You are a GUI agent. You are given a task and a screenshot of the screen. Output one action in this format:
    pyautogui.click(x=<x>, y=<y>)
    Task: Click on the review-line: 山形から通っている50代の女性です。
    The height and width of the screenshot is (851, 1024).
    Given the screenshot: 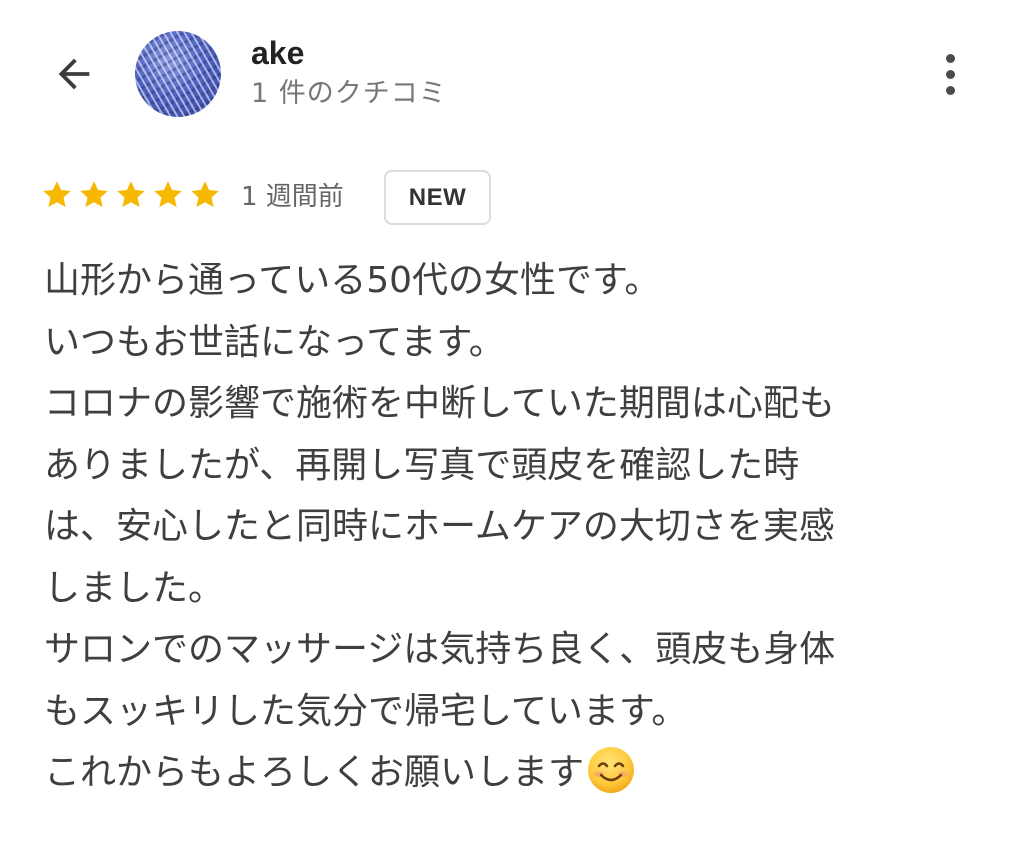 What is the action you would take?
    pyautogui.click(x=352, y=280)
    